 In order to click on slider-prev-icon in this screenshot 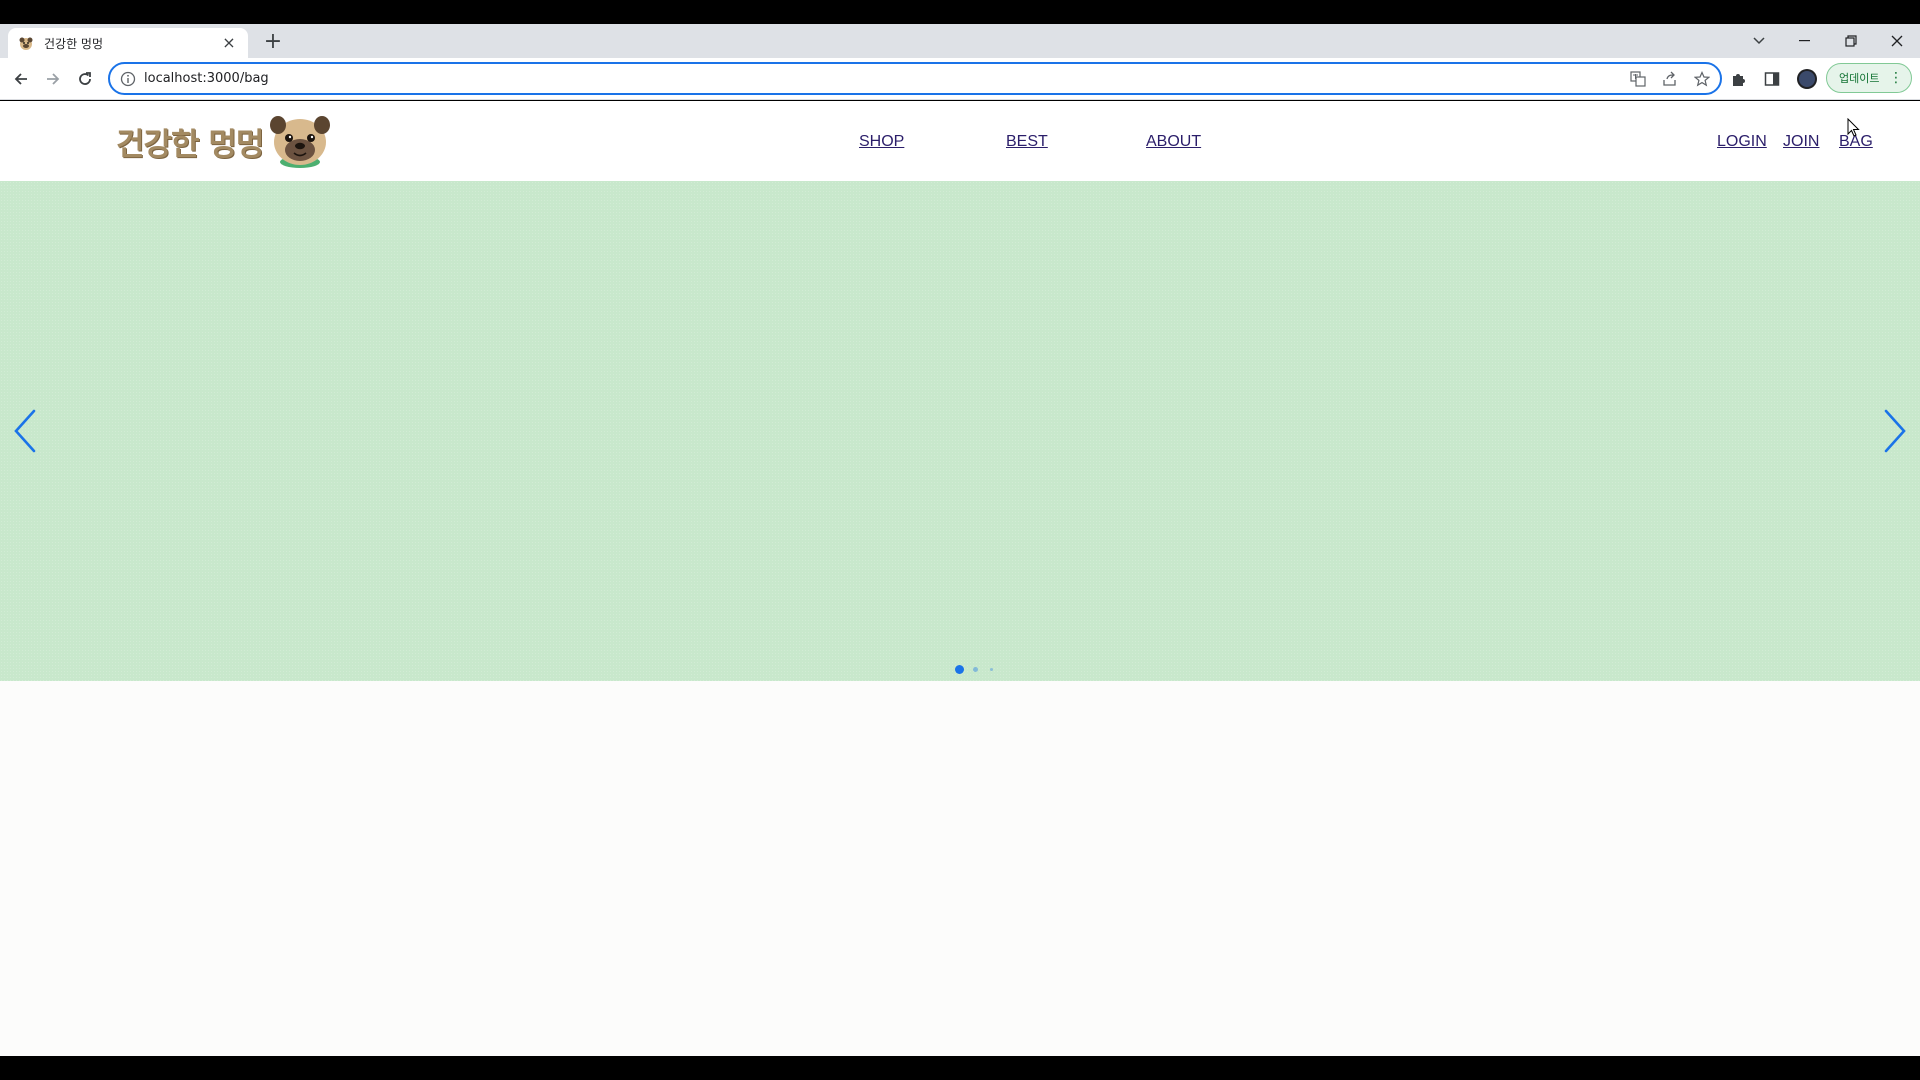, I will do `click(25, 431)`.